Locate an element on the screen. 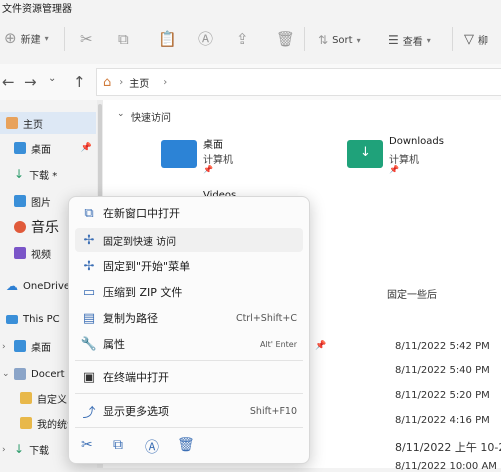  menu-pin-quick-access: ✢ 固定到快速 访问 is located at coordinates (189, 240).